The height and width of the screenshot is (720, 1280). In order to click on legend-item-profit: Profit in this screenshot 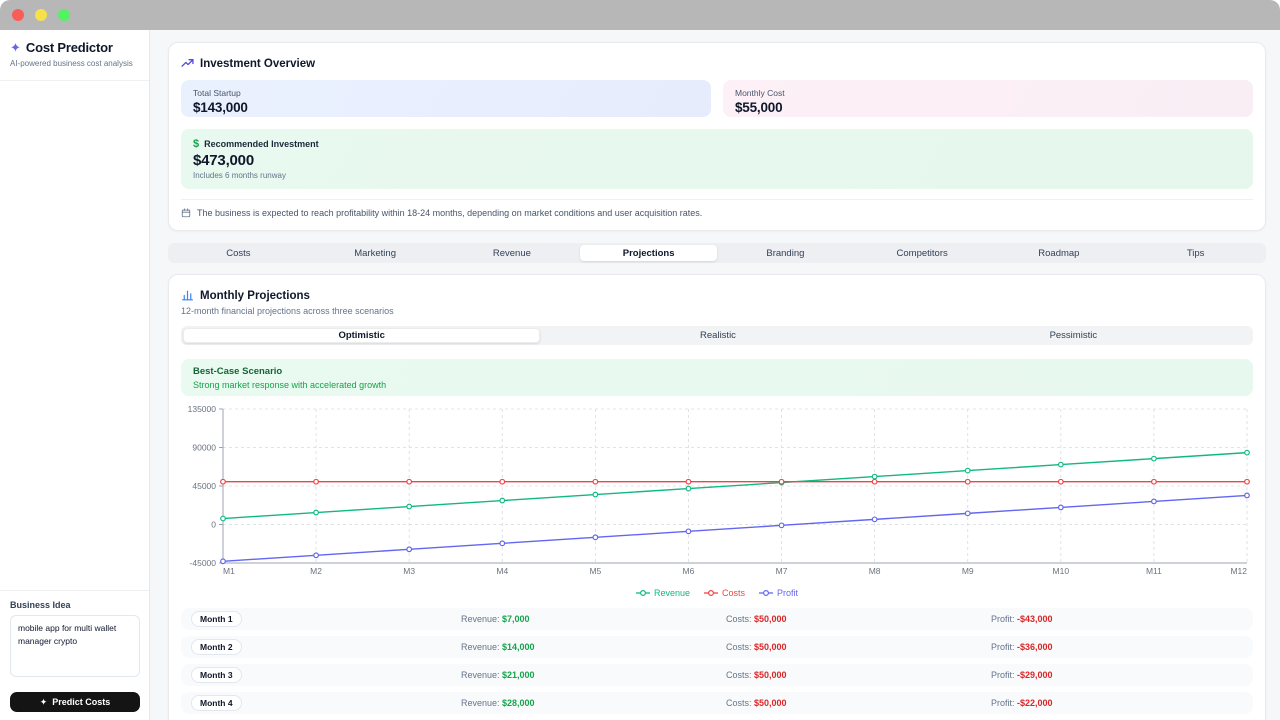, I will do `click(778, 593)`.